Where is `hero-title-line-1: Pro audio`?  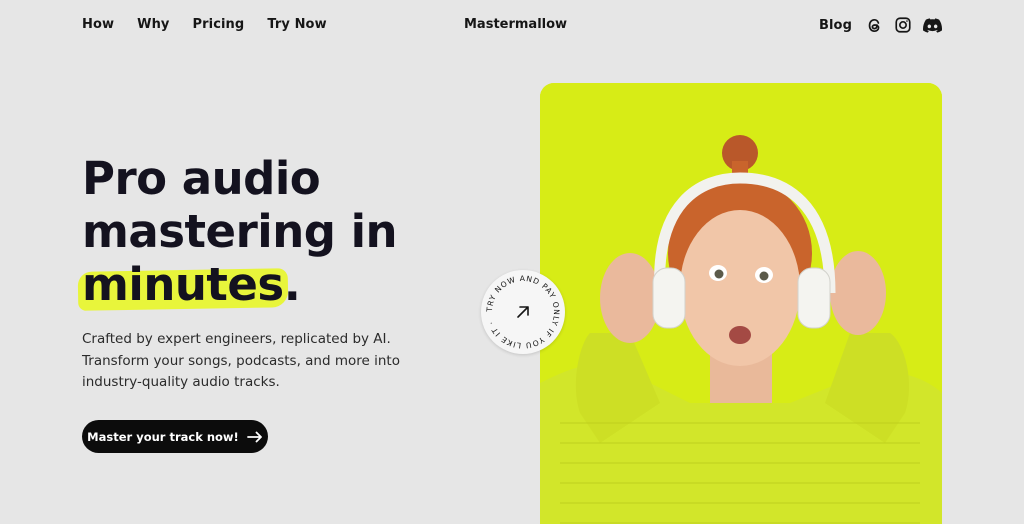
hero-title-line-1: Pro audio is located at coordinates (201, 178).